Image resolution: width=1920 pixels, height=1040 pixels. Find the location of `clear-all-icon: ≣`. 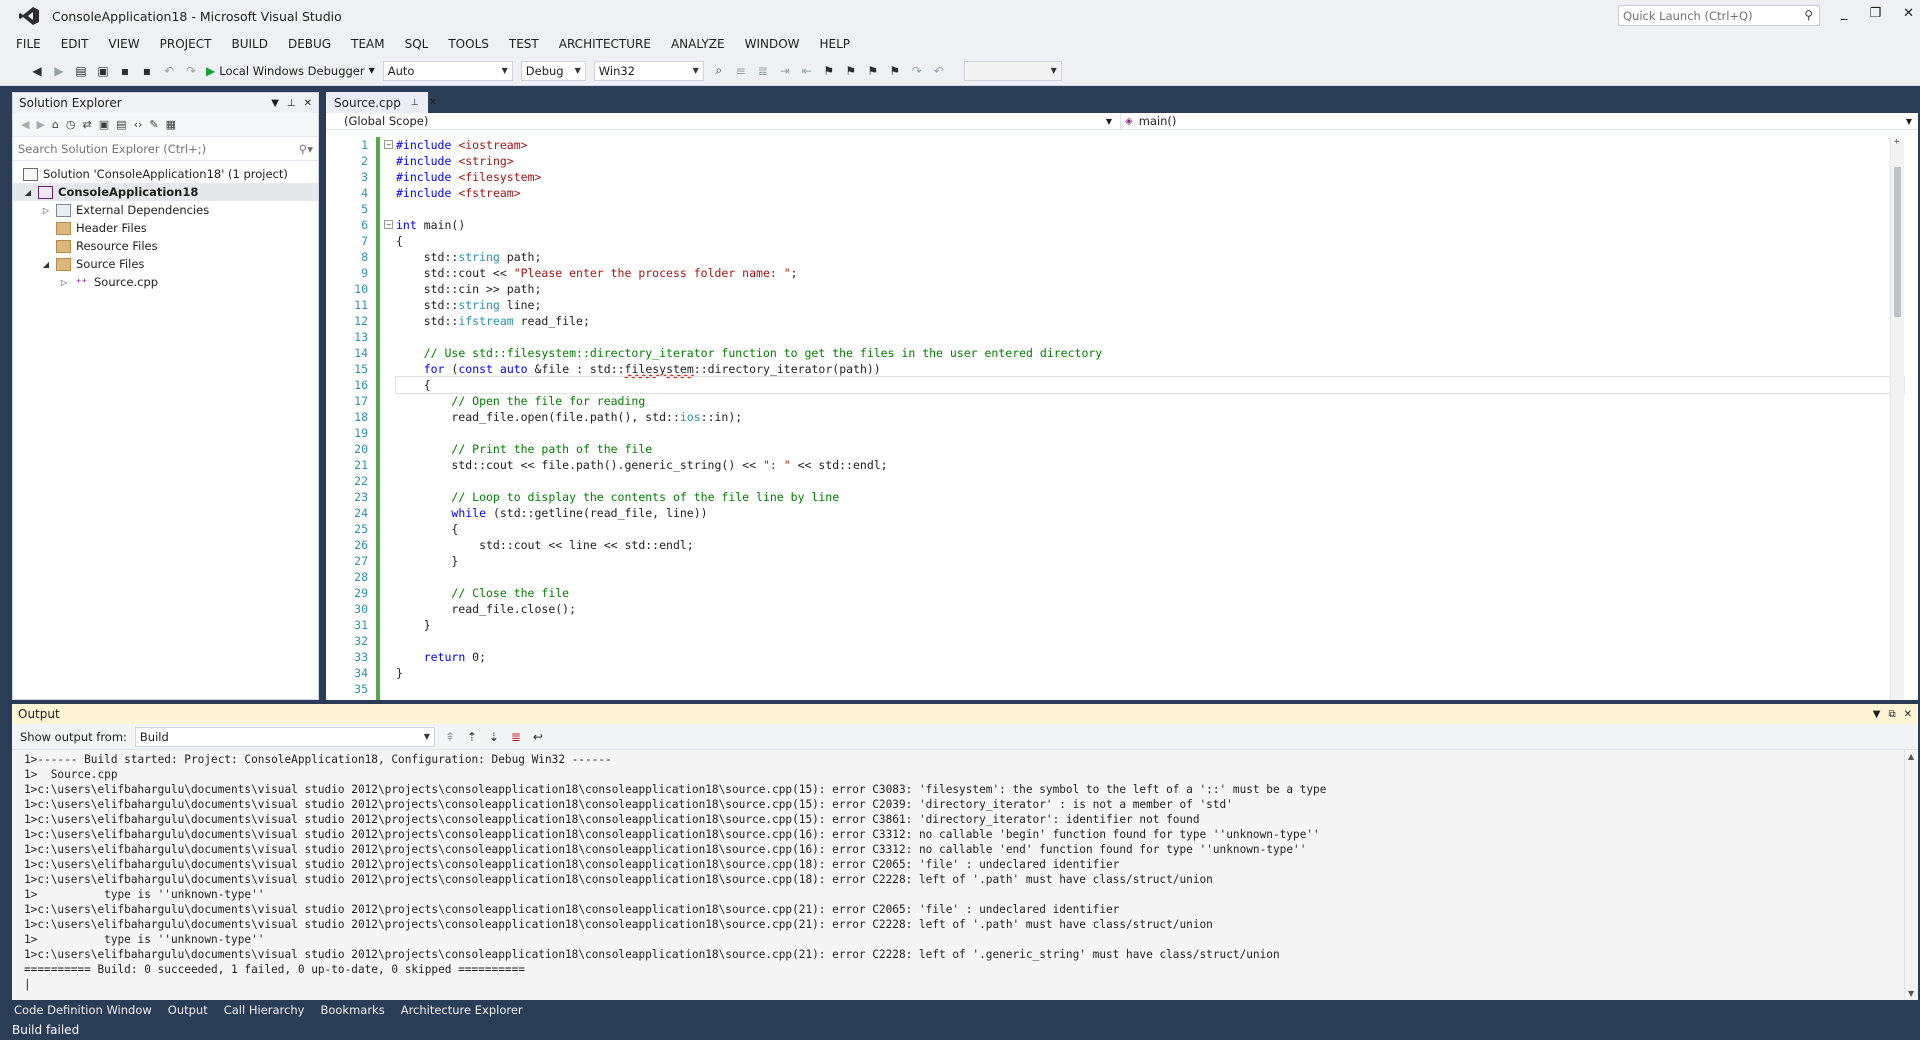

clear-all-icon: ≣ is located at coordinates (516, 737).